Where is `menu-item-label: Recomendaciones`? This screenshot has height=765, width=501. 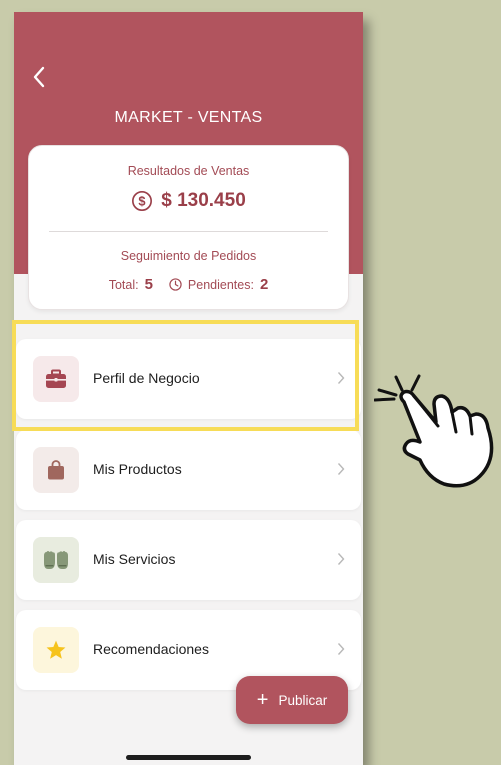 menu-item-label: Recomendaciones is located at coordinates (151, 649).